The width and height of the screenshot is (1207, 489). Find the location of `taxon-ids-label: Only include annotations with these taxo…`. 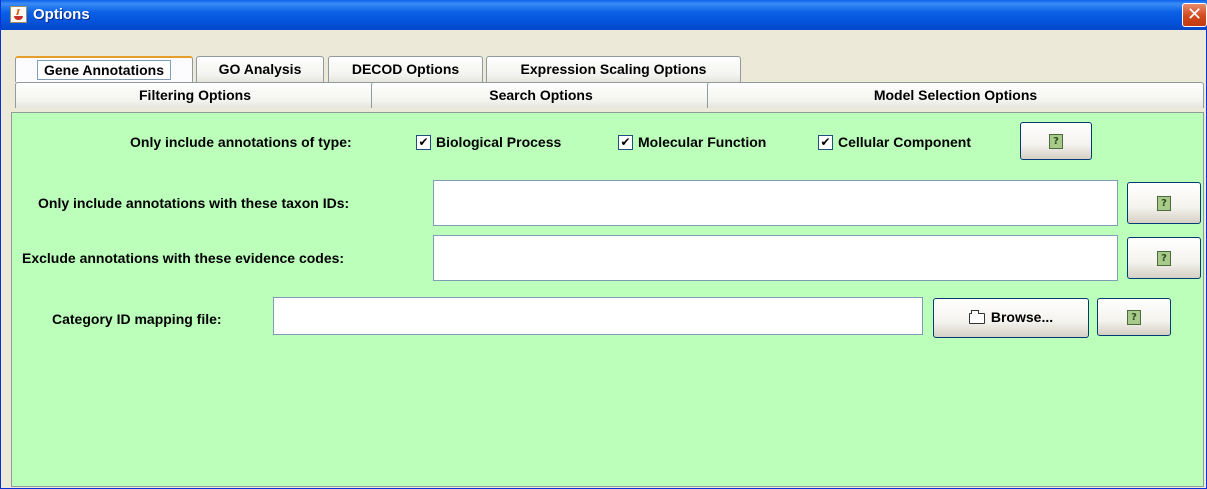

taxon-ids-label: Only include annotations with these taxo… is located at coordinates (194, 203).